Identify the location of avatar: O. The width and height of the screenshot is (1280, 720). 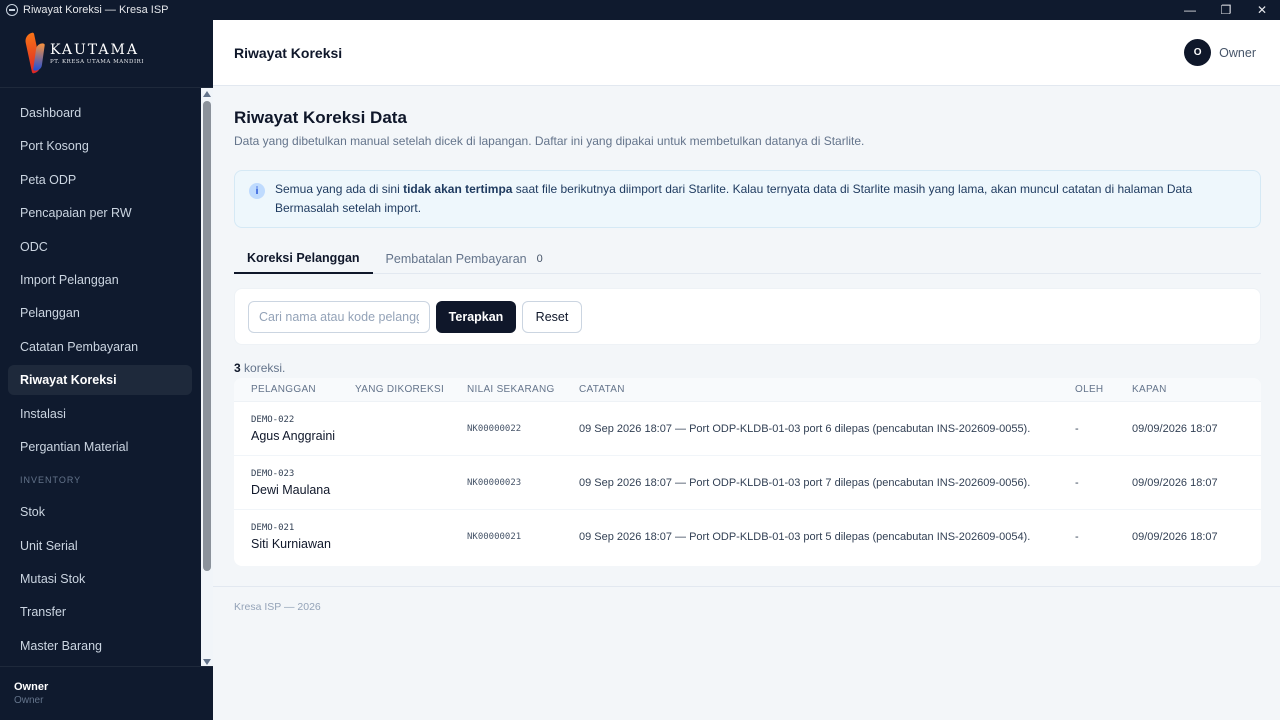
(1198, 52).